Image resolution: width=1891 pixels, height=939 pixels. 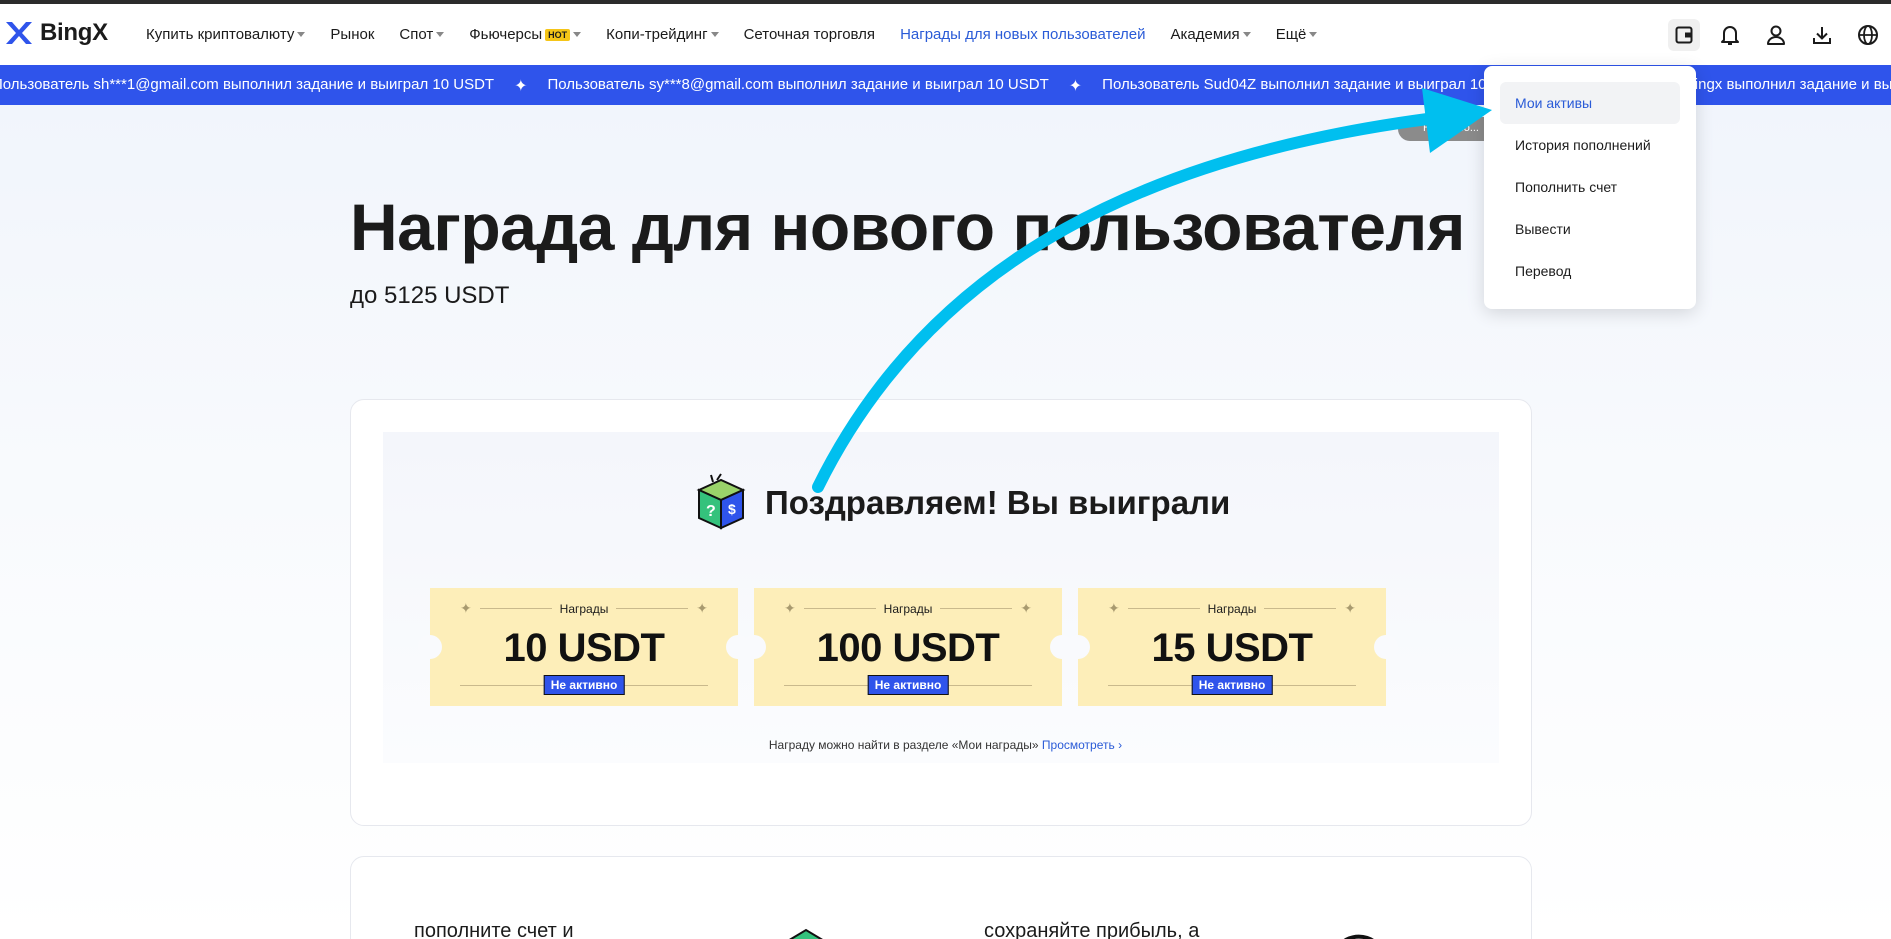 I want to click on refresh-icon, so click(x=1358, y=936).